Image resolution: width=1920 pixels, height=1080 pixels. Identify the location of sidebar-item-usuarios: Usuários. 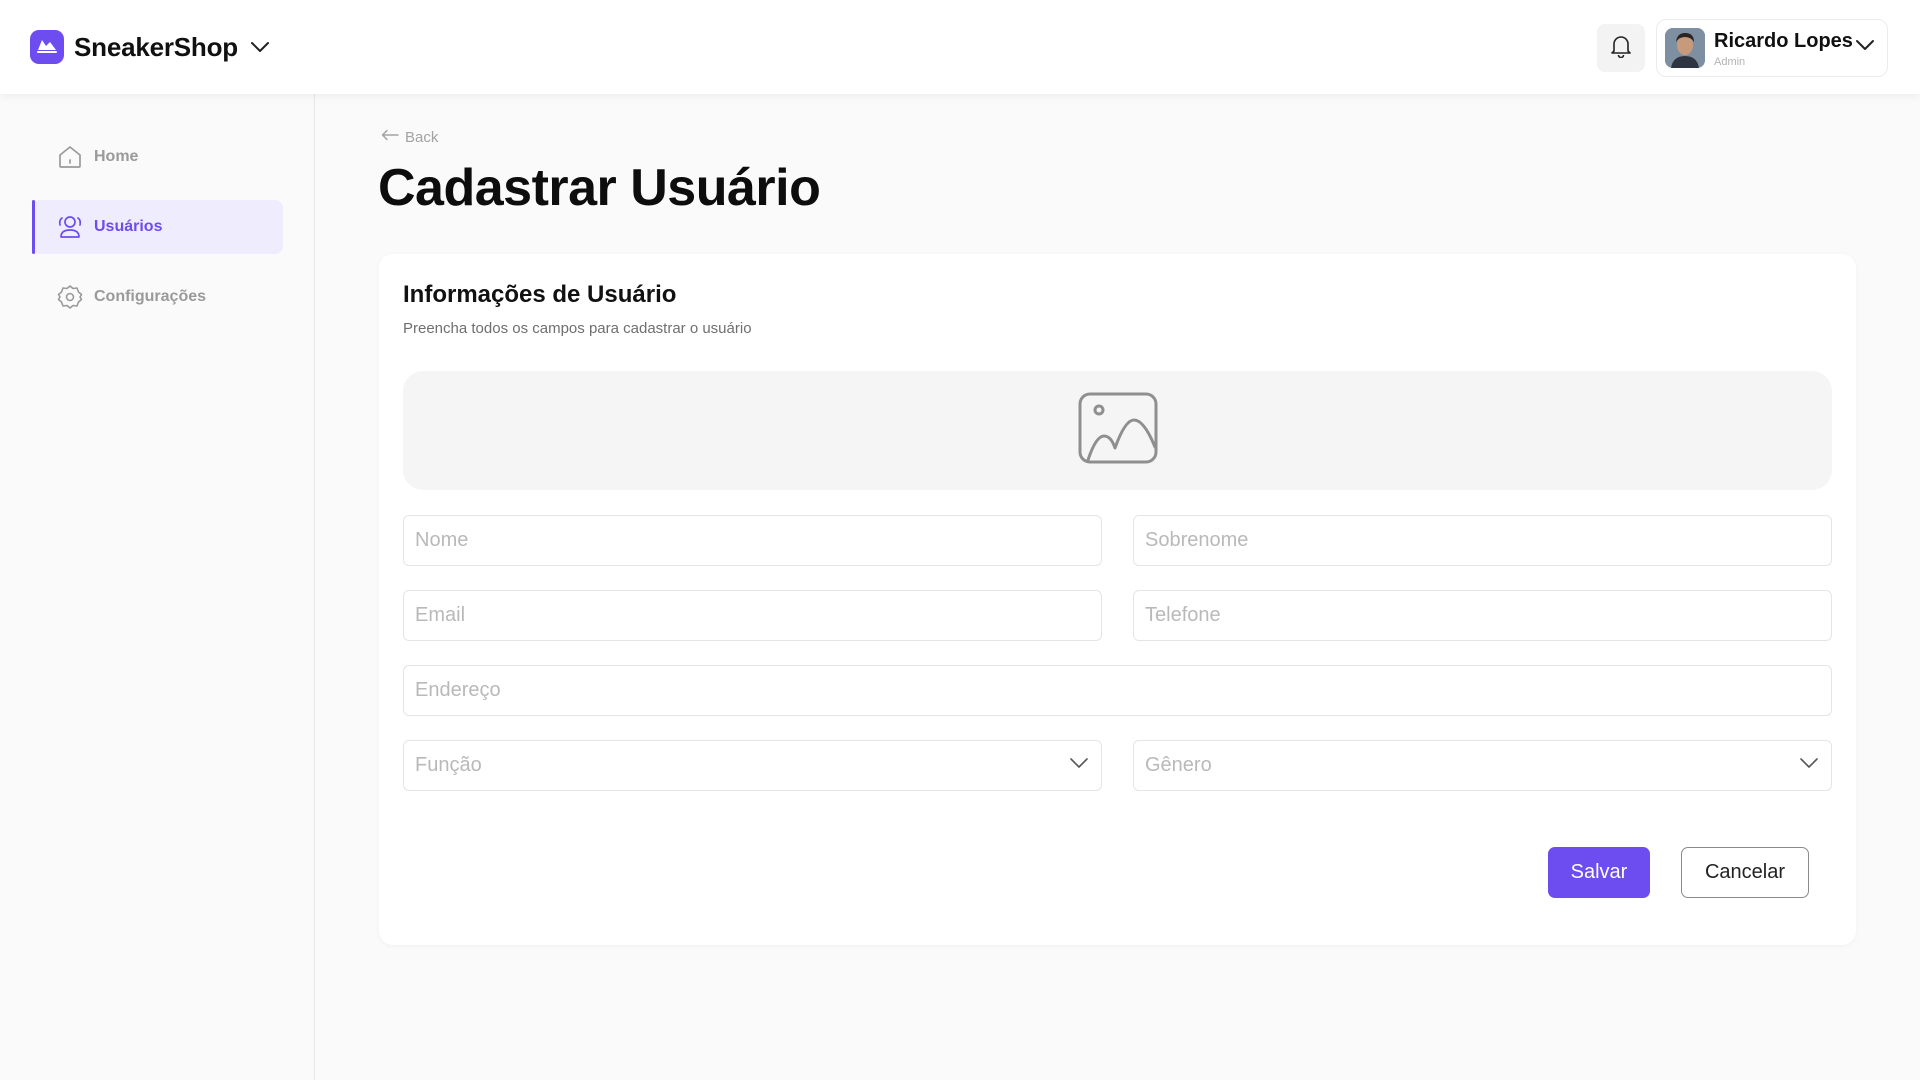
(157, 227).